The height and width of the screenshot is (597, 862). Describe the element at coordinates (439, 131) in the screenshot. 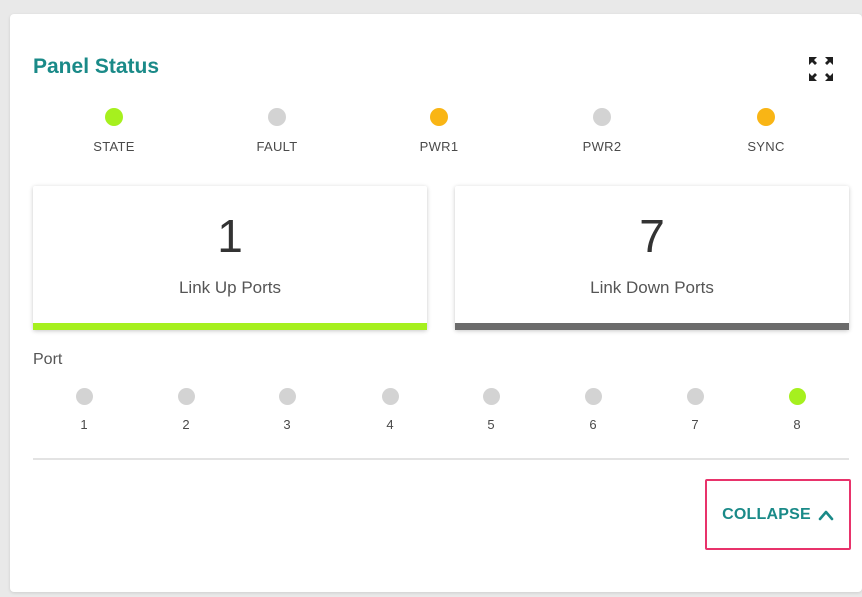

I see `indicator-pwr1: PWR1` at that location.